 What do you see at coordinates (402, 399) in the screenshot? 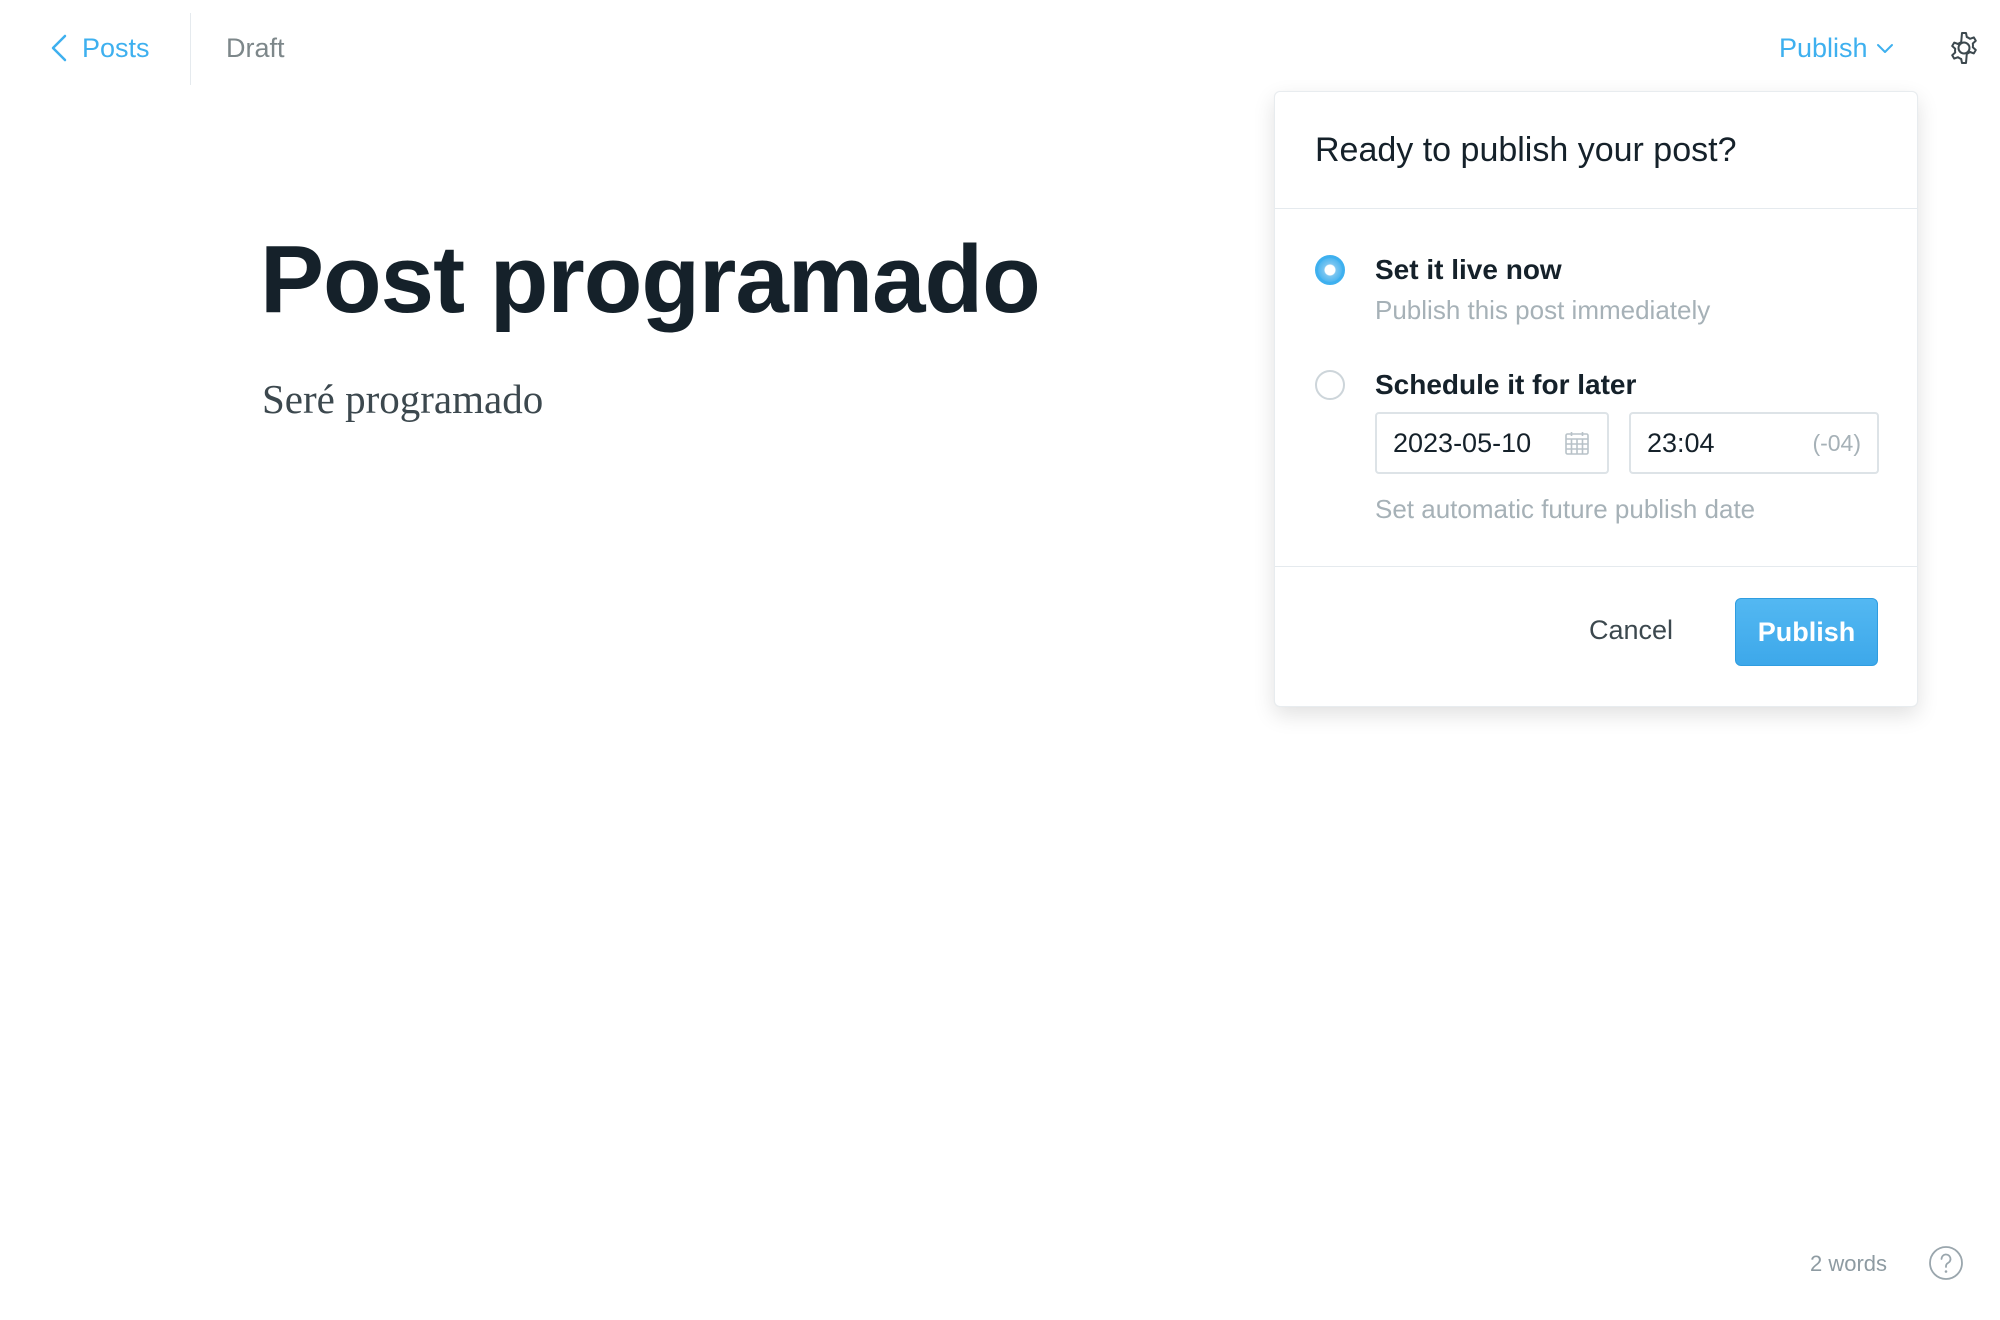
I see `post-body: Seré programado` at bounding box center [402, 399].